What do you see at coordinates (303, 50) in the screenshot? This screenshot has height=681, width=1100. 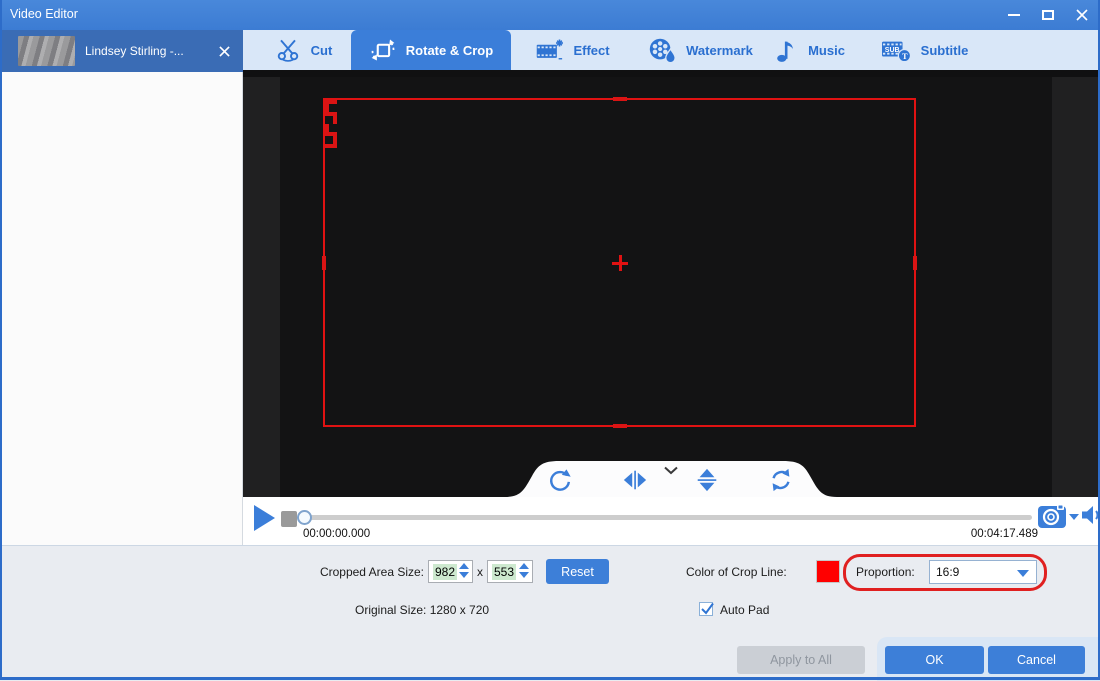 I see `tab-cut: Cut` at bounding box center [303, 50].